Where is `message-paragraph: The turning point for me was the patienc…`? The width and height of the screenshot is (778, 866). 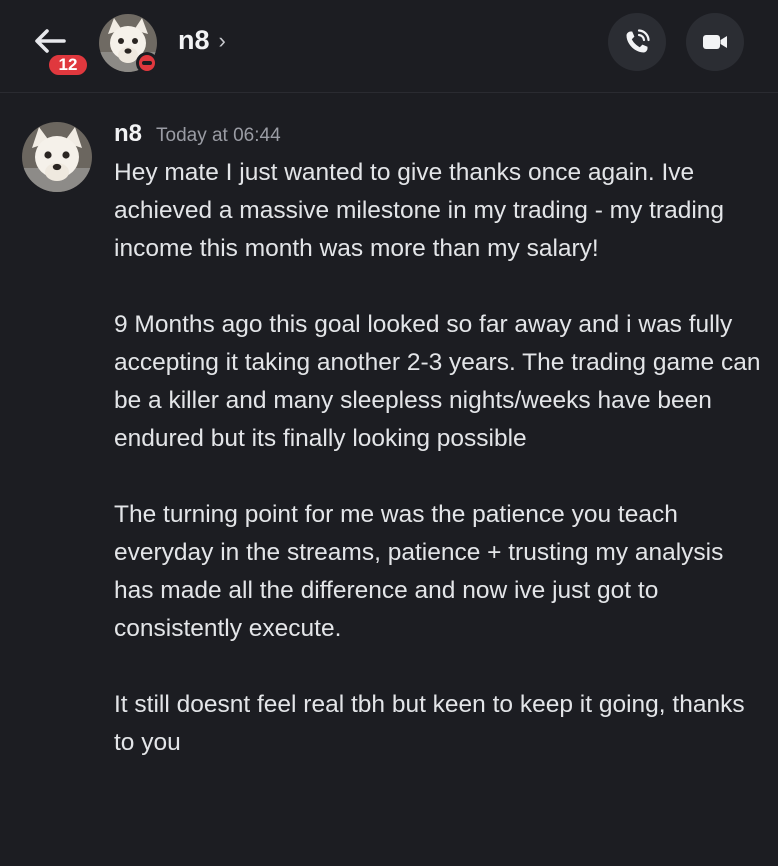 message-paragraph: The turning point for me was the patienc… is located at coordinates (419, 571).